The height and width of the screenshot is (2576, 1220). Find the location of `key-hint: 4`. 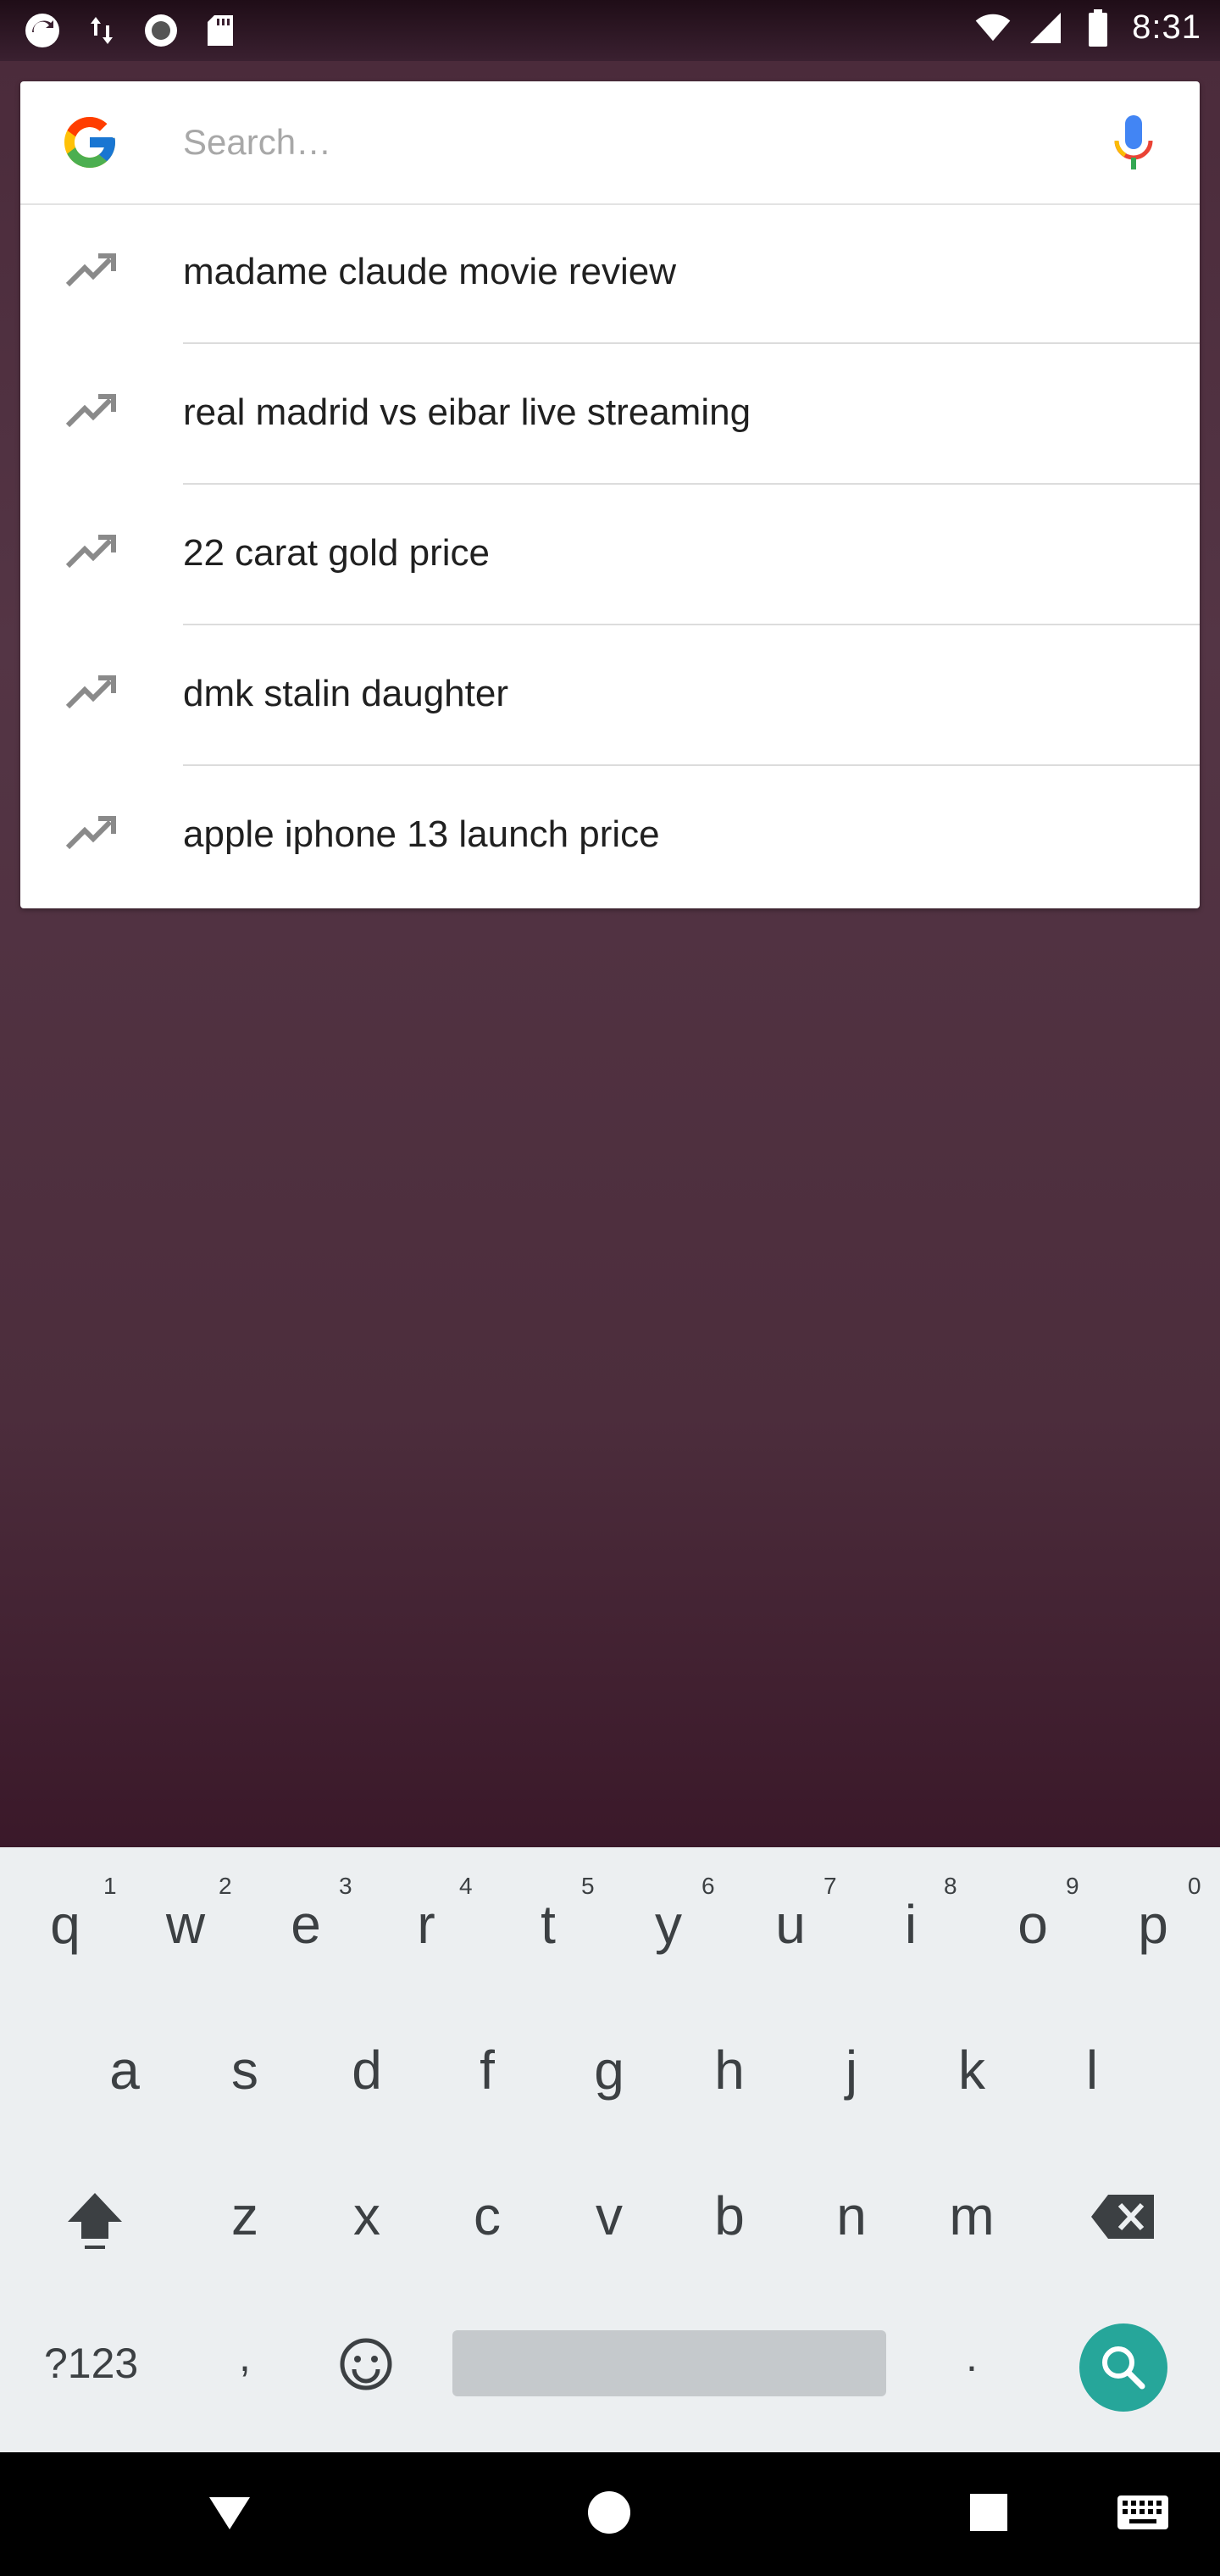

key-hint: 4 is located at coordinates (466, 1886).